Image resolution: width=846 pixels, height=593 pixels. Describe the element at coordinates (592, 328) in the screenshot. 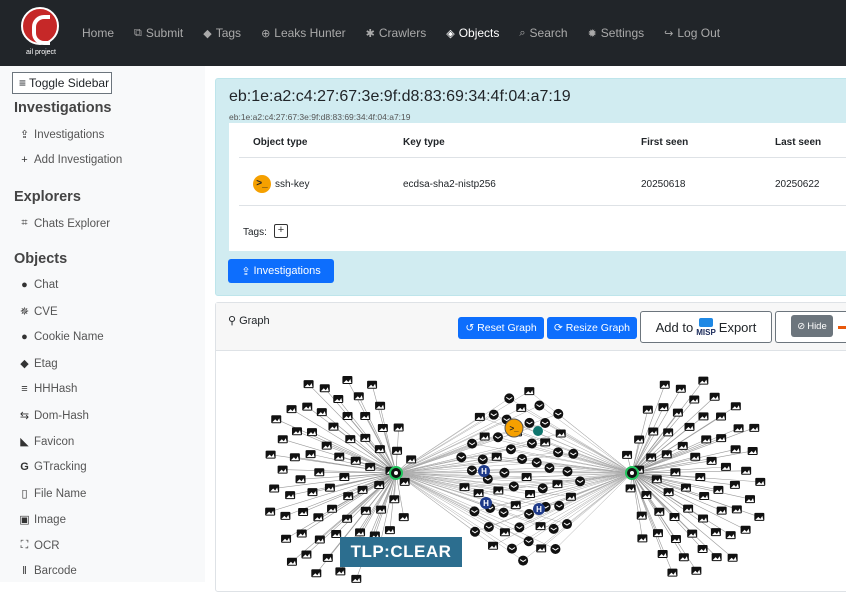

I see `resize-graph-button: ⟳Resize Graph` at that location.